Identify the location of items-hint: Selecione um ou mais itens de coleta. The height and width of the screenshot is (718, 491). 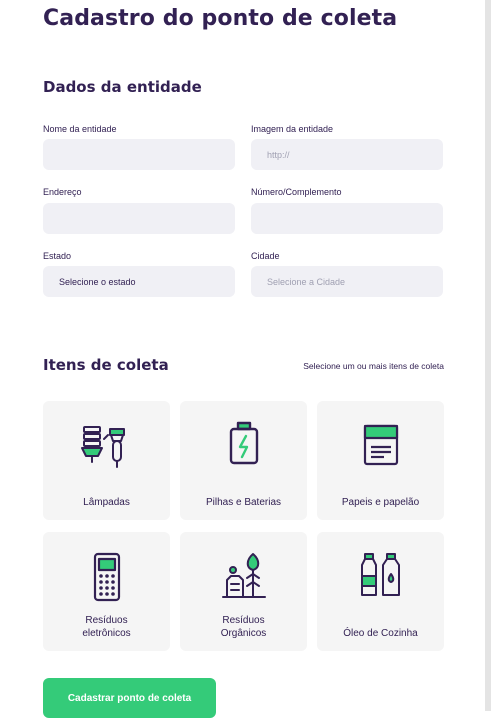
(373, 366).